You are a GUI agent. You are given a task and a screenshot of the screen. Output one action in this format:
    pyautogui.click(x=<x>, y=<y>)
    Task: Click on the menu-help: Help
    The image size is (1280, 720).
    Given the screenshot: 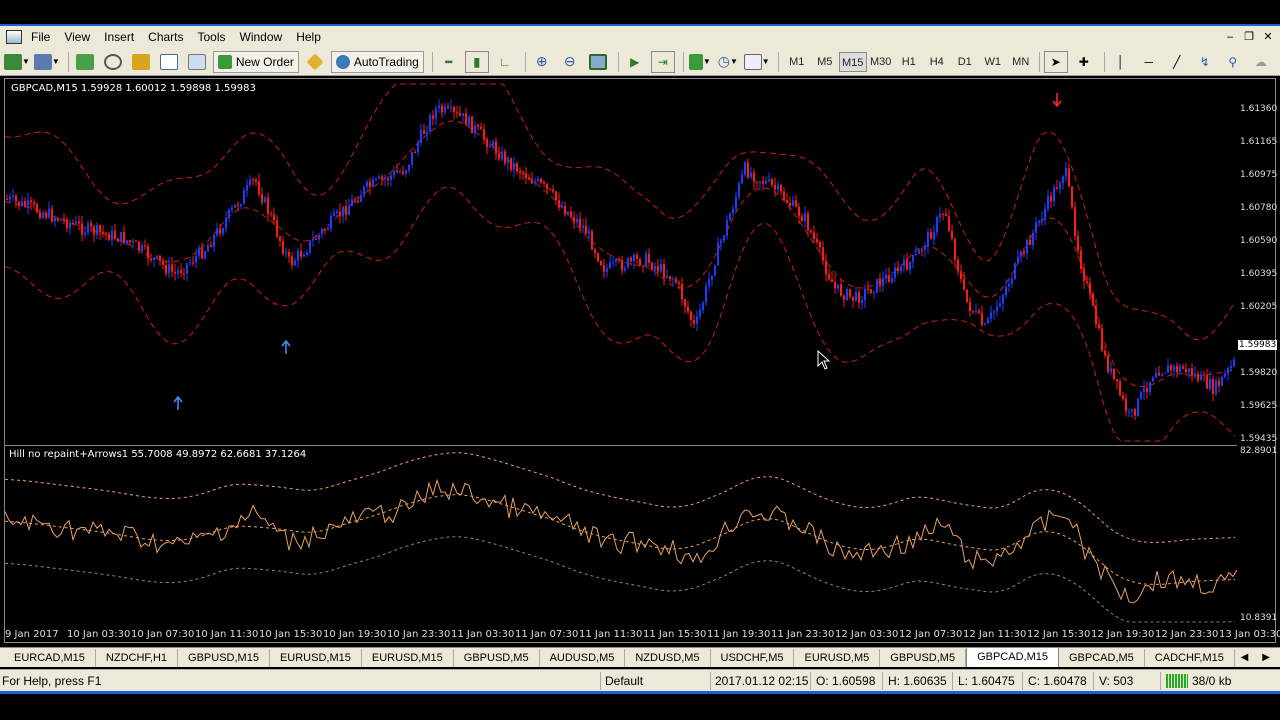 What is the action you would take?
    pyautogui.click(x=308, y=37)
    